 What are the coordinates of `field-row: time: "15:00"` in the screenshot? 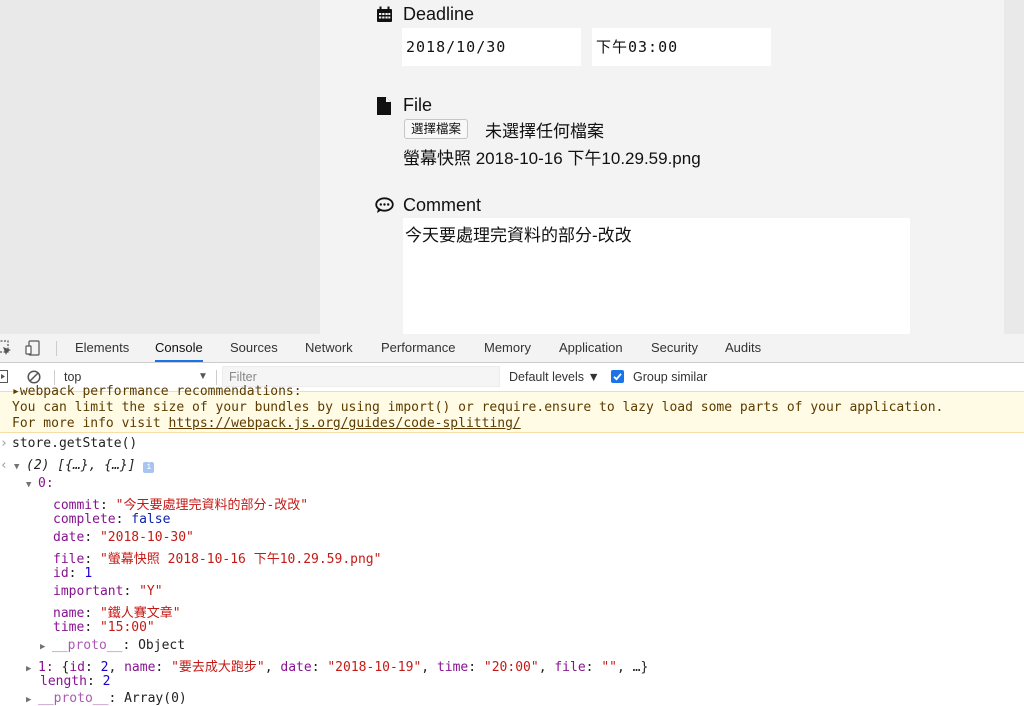 It's located at (104, 627).